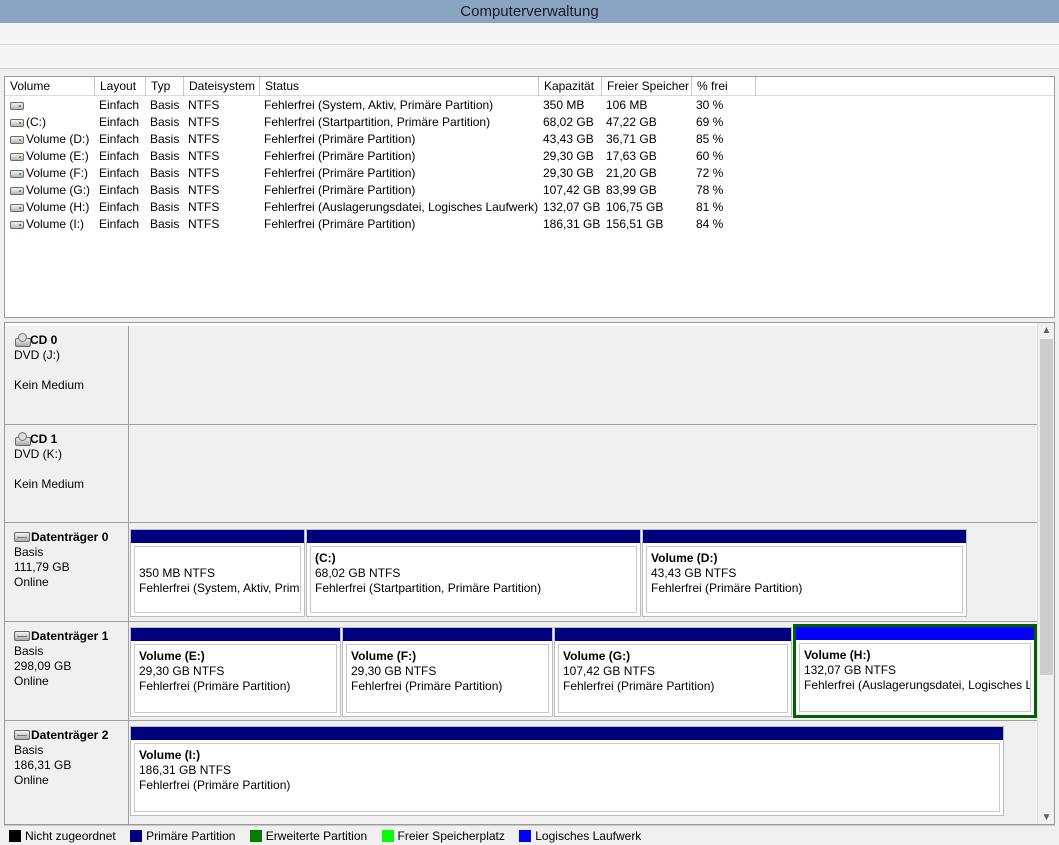  Describe the element at coordinates (67, 375) in the screenshot. I see `disk-label-cd0: CD 0 DVD (J:) Kein Medium` at that location.